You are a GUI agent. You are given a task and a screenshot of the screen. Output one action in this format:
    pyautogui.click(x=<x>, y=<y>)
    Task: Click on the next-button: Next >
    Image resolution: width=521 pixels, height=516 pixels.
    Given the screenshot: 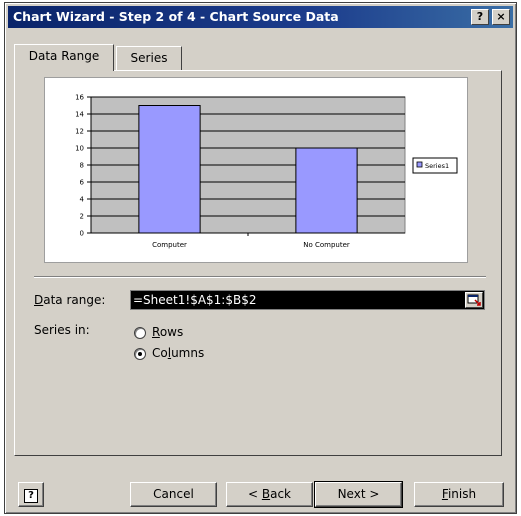 What is the action you would take?
    pyautogui.click(x=358, y=494)
    